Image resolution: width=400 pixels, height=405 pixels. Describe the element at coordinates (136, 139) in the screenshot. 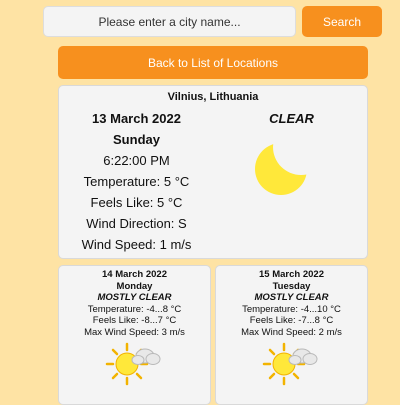

I see `current-day: Sunday` at that location.